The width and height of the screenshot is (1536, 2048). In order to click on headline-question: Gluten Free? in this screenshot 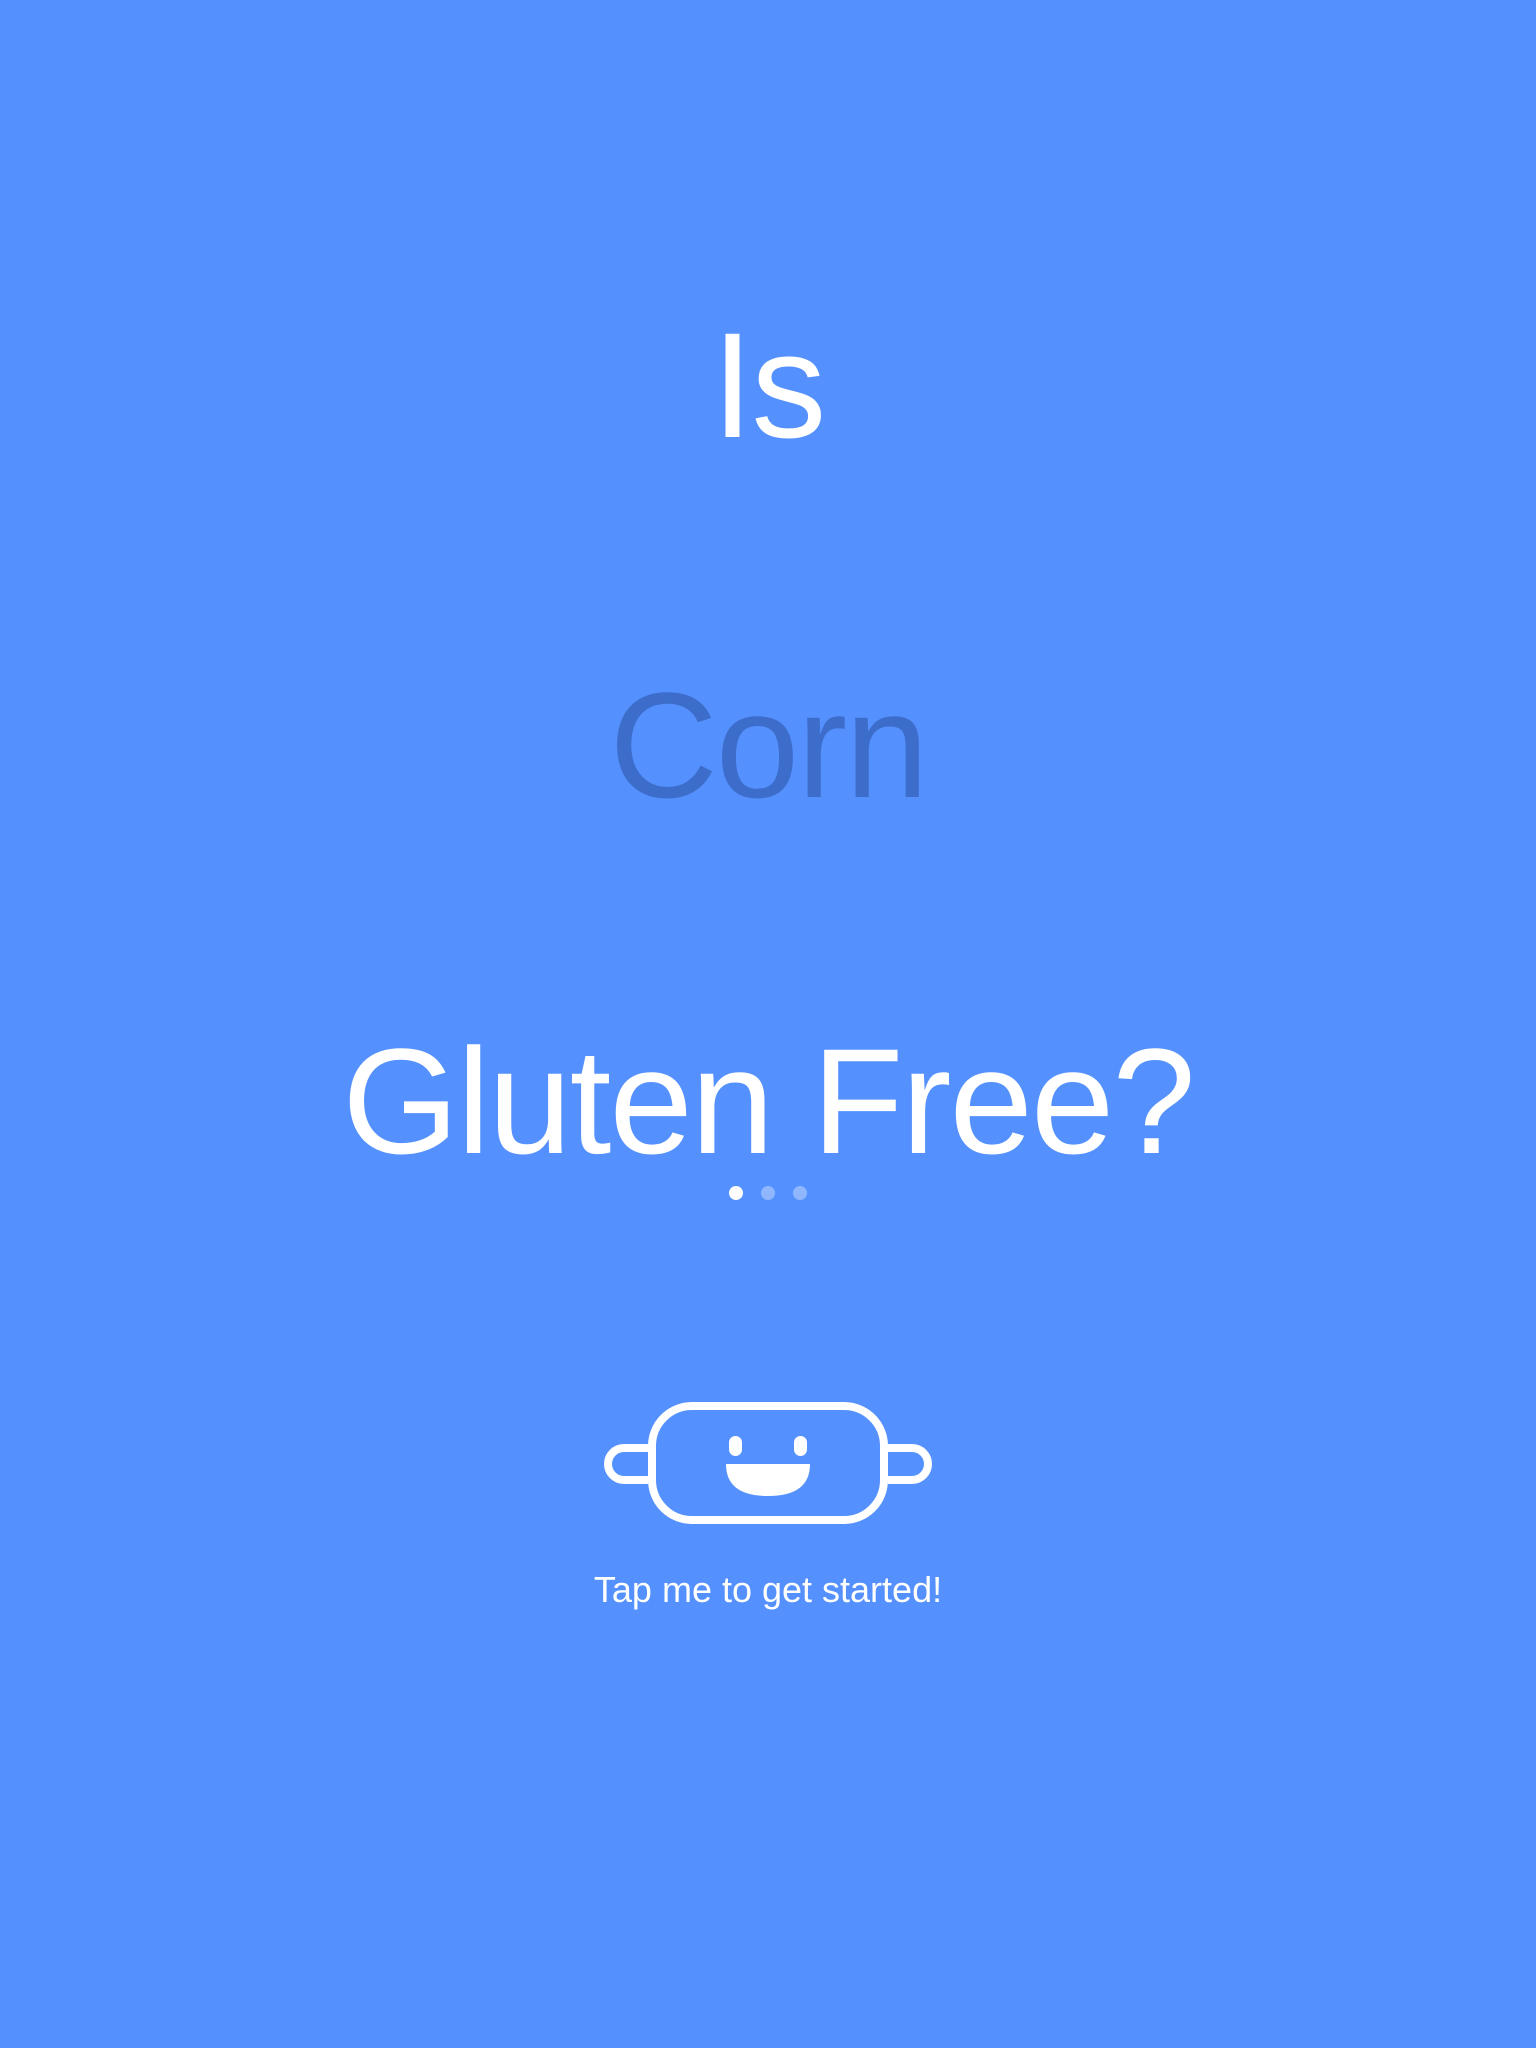, I will do `click(768, 1101)`.